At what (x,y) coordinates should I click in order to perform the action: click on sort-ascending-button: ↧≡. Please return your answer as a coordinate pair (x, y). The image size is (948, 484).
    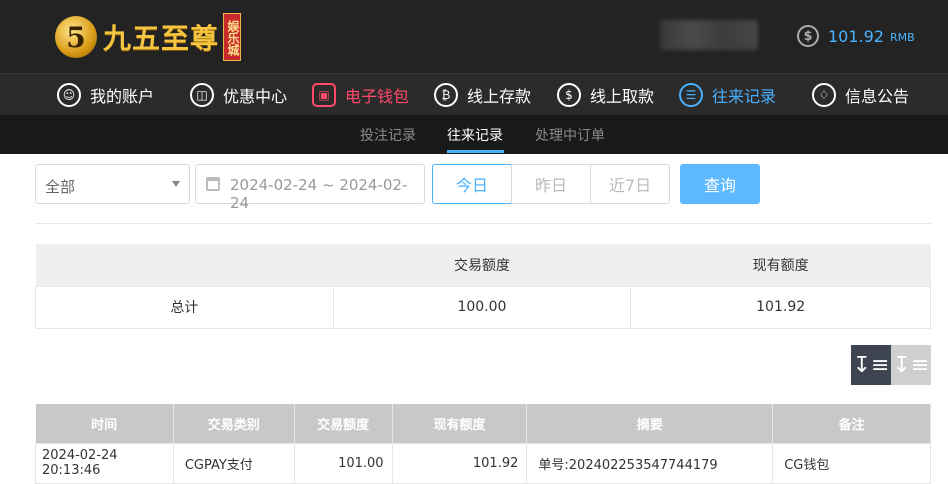
    Looking at the image, I should click on (911, 365).